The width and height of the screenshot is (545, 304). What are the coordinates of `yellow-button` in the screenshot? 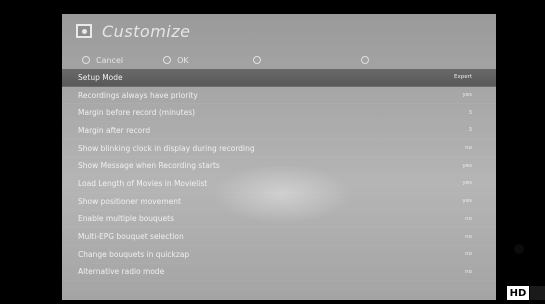 It's located at (259, 60).